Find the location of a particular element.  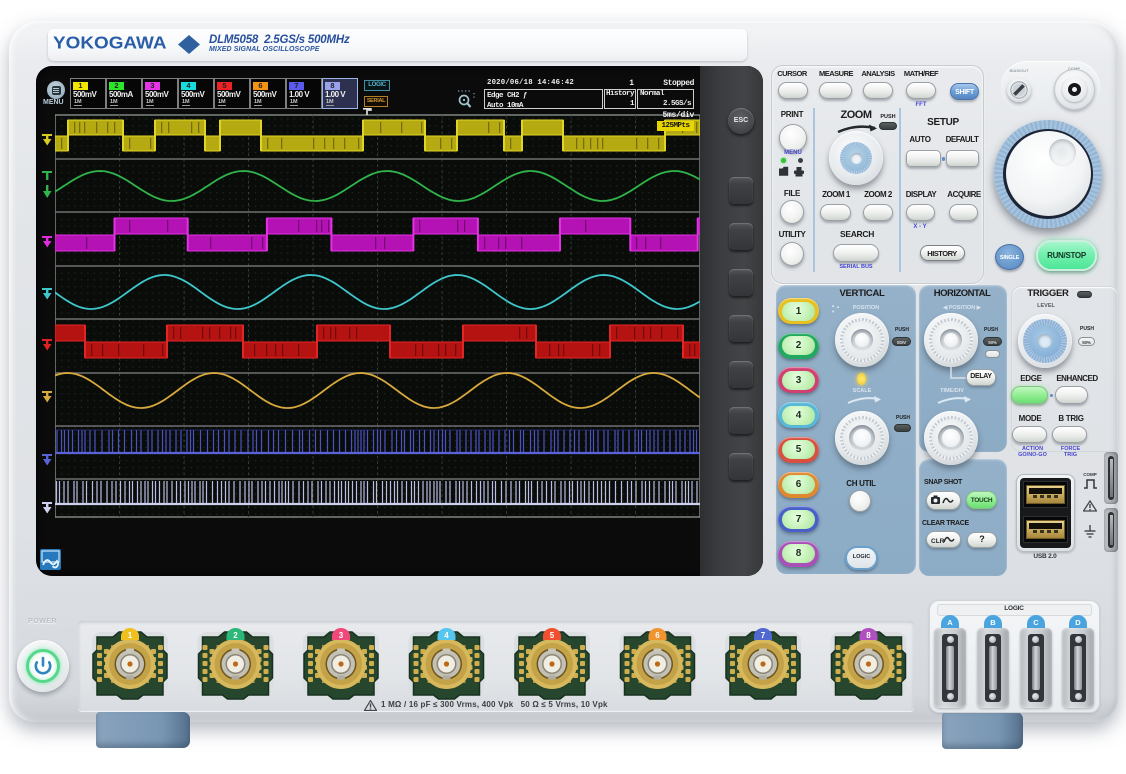

svg-text: 7 is located at coordinates (763, 635).